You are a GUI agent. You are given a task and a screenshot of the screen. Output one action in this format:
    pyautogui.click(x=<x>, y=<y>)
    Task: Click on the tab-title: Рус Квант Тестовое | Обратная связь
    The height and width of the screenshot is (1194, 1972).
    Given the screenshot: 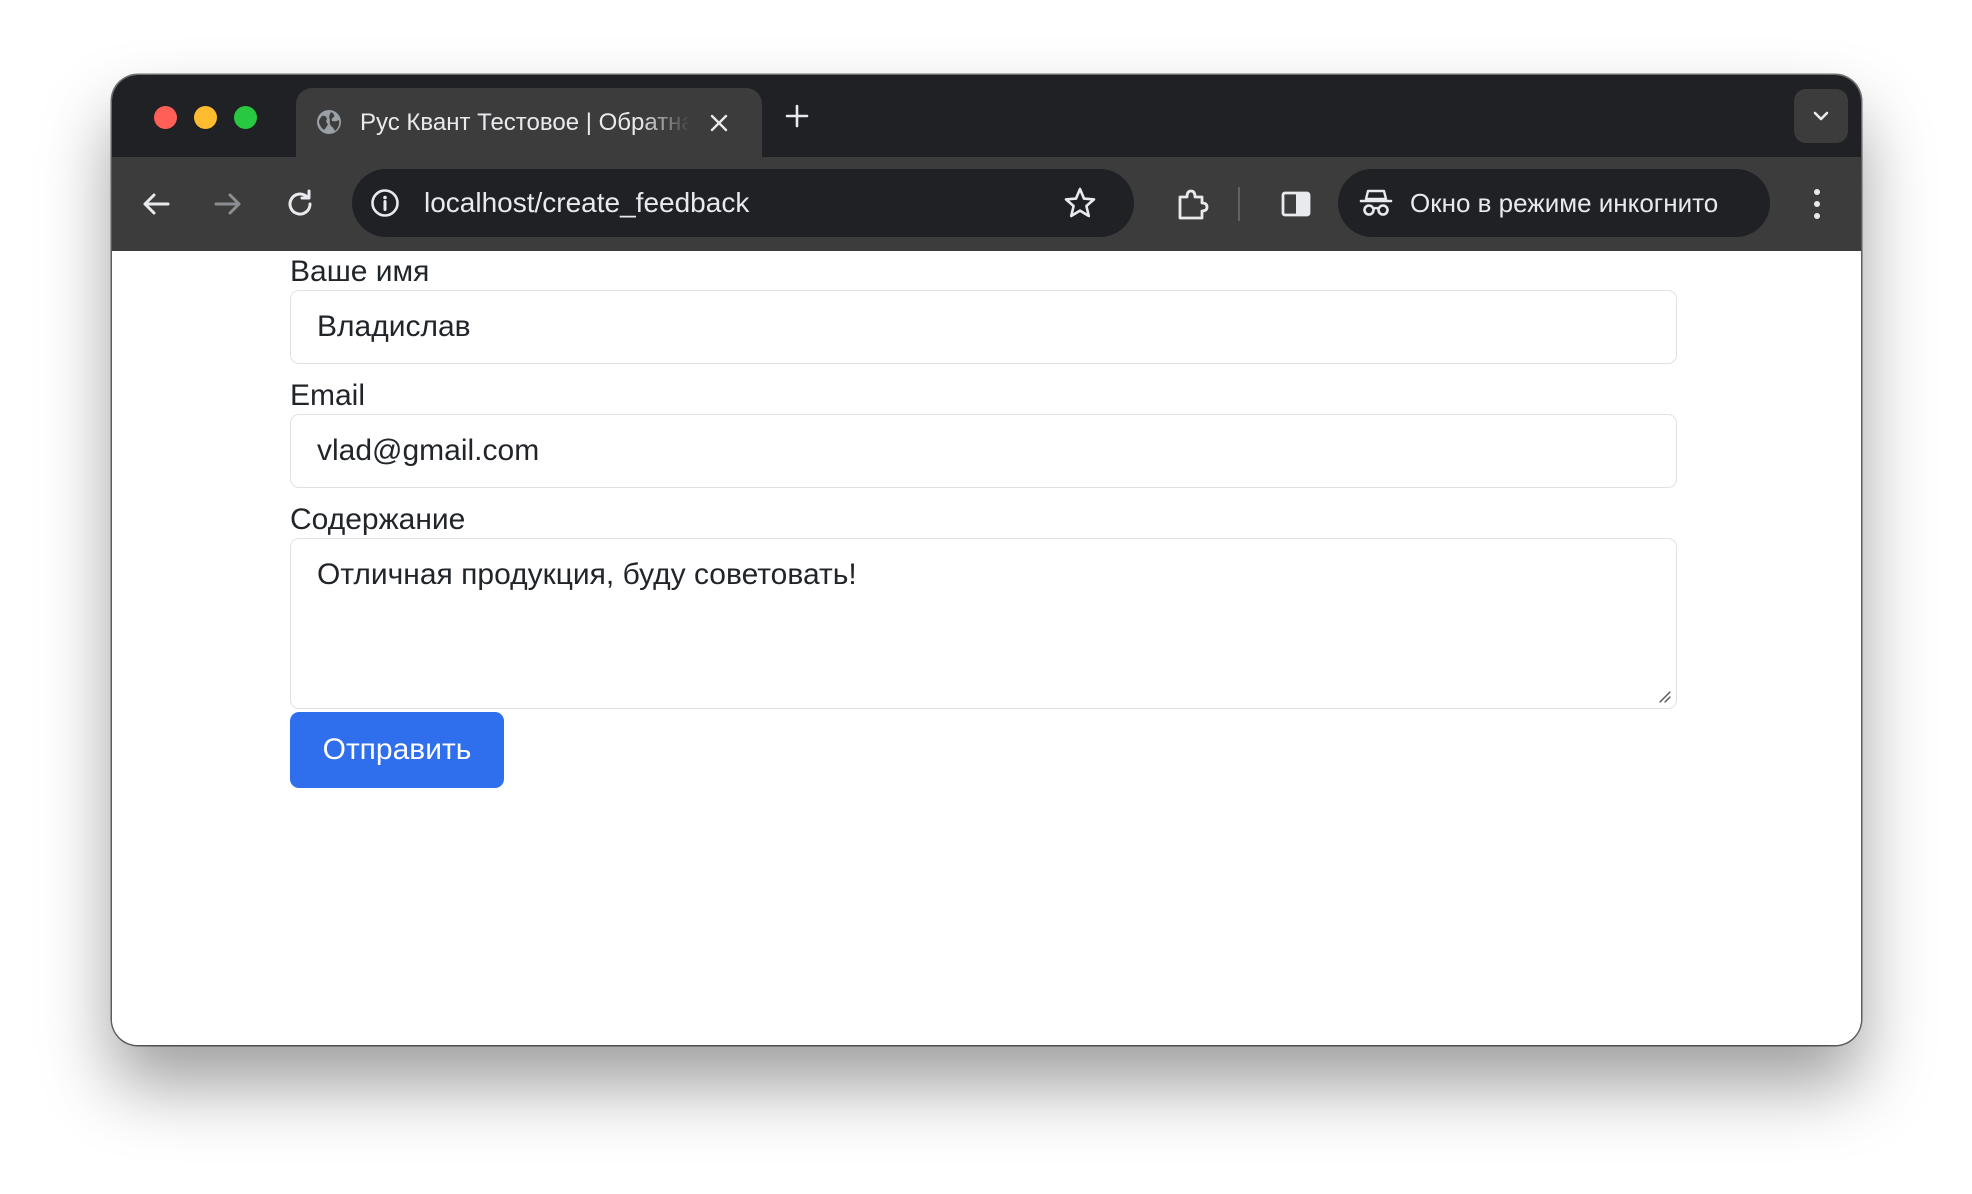 What is the action you would take?
    pyautogui.click(x=525, y=122)
    